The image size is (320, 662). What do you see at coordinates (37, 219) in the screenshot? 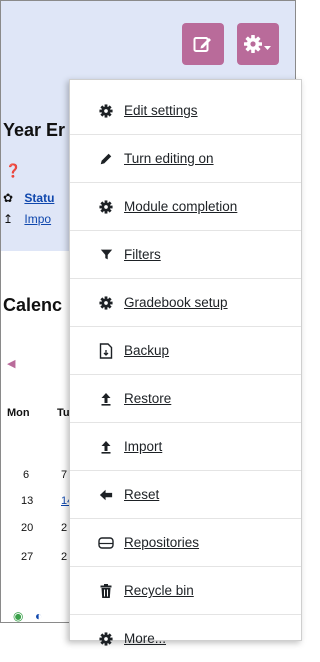
I see `import-link: Impo` at bounding box center [37, 219].